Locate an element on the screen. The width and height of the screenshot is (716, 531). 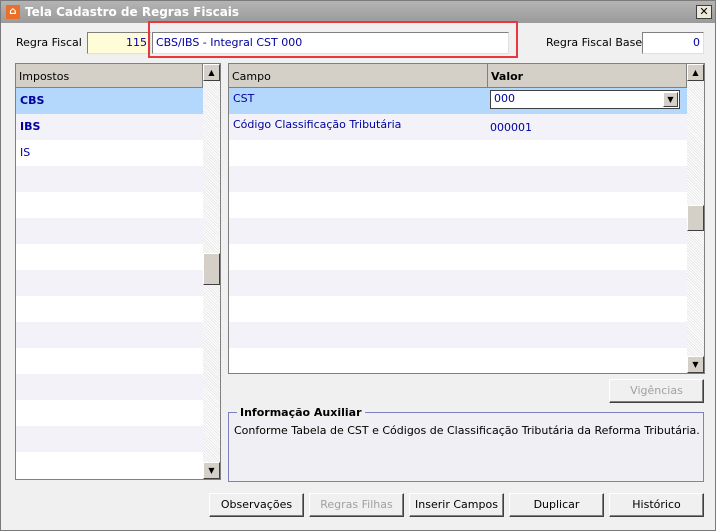
close-button: ✕ is located at coordinates (704, 12).